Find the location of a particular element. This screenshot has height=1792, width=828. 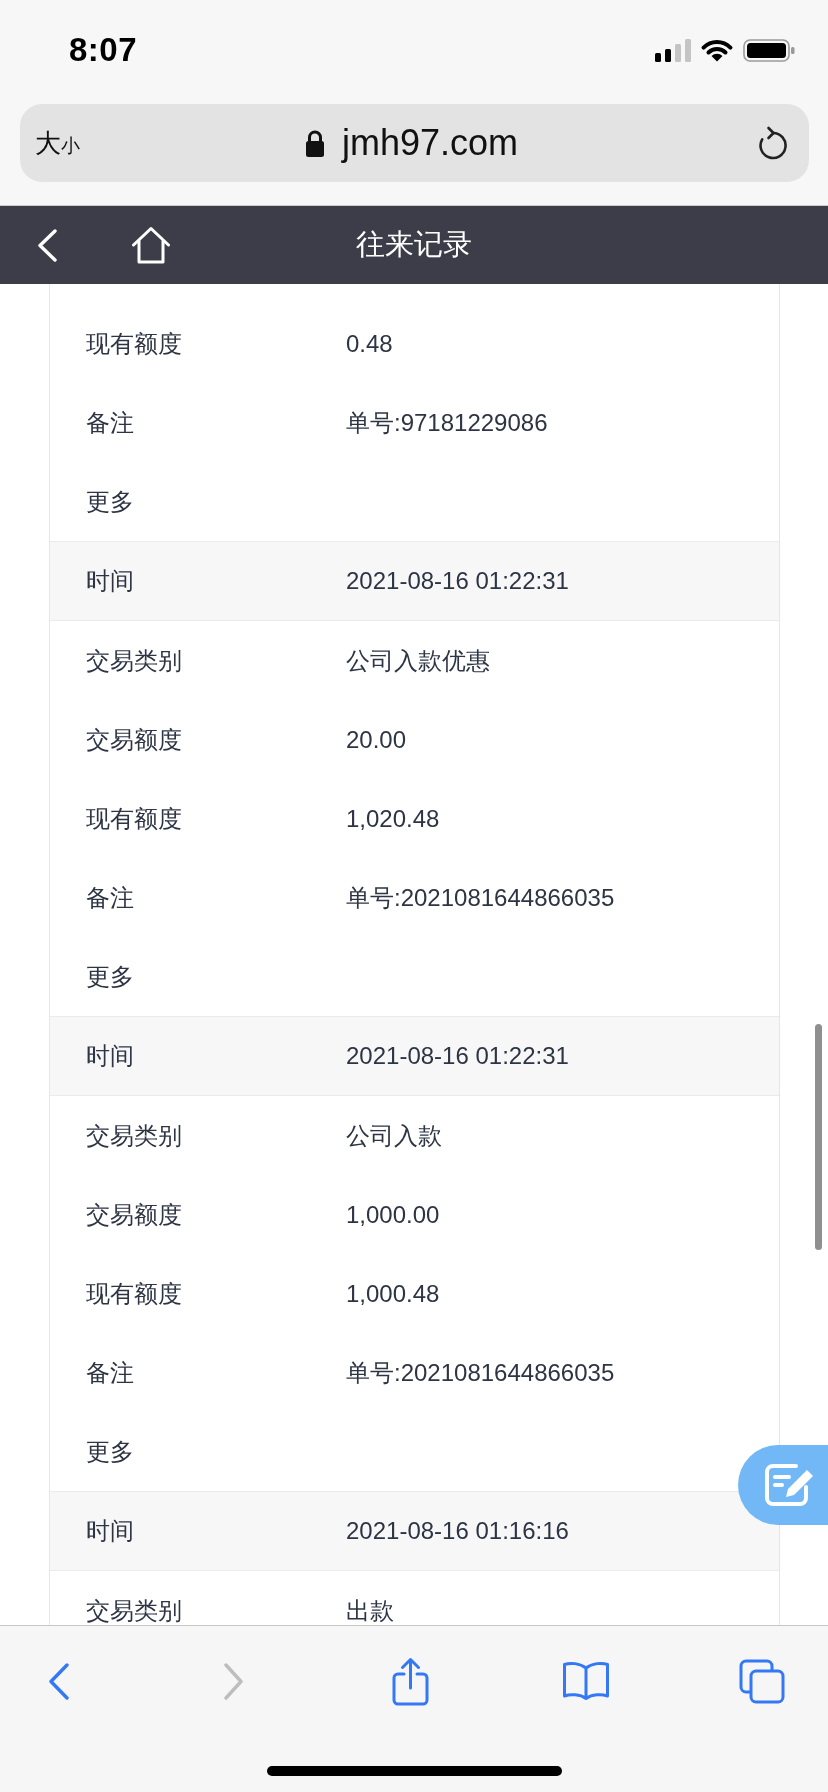

page-title: 往来记录 is located at coordinates (414, 244).